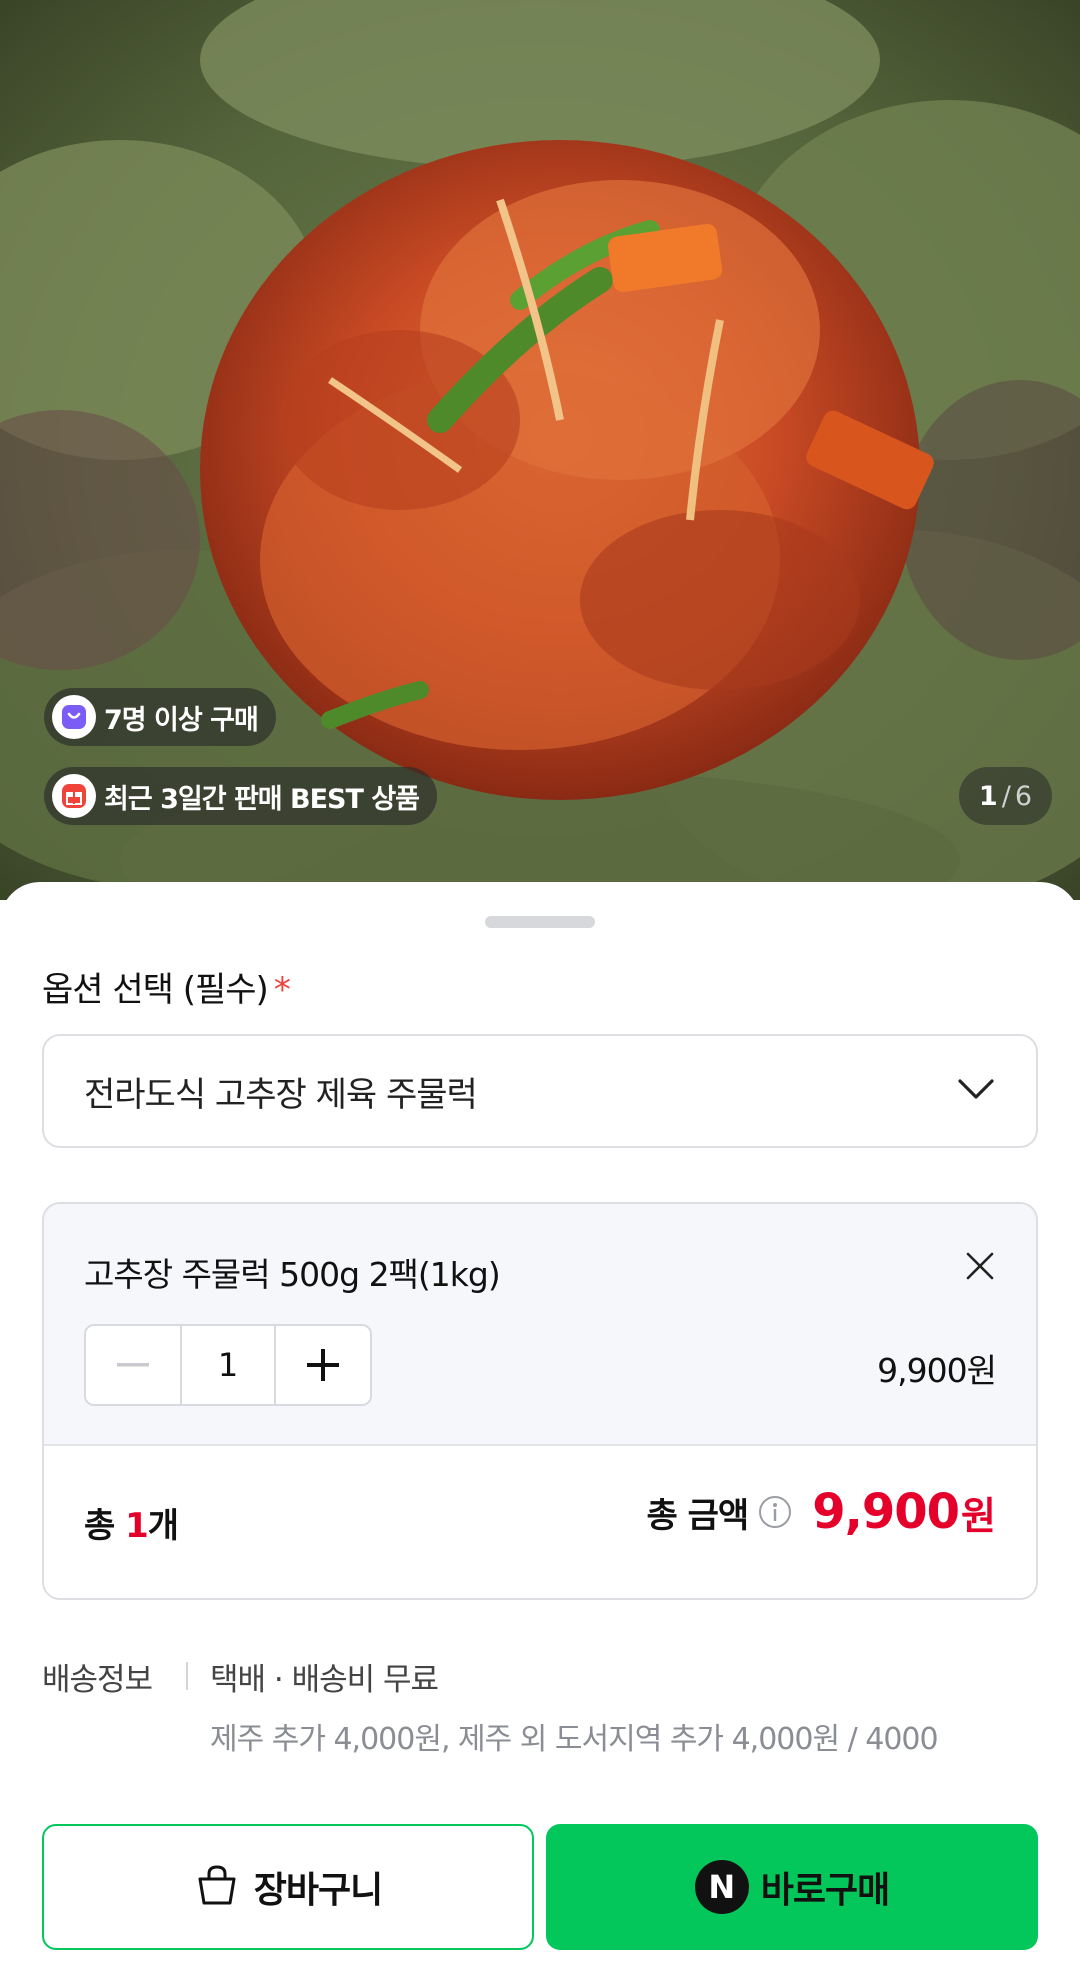 This screenshot has width=1080, height=1969. Describe the element at coordinates (976, 1091) in the screenshot. I see `chevron-down-icon` at that location.